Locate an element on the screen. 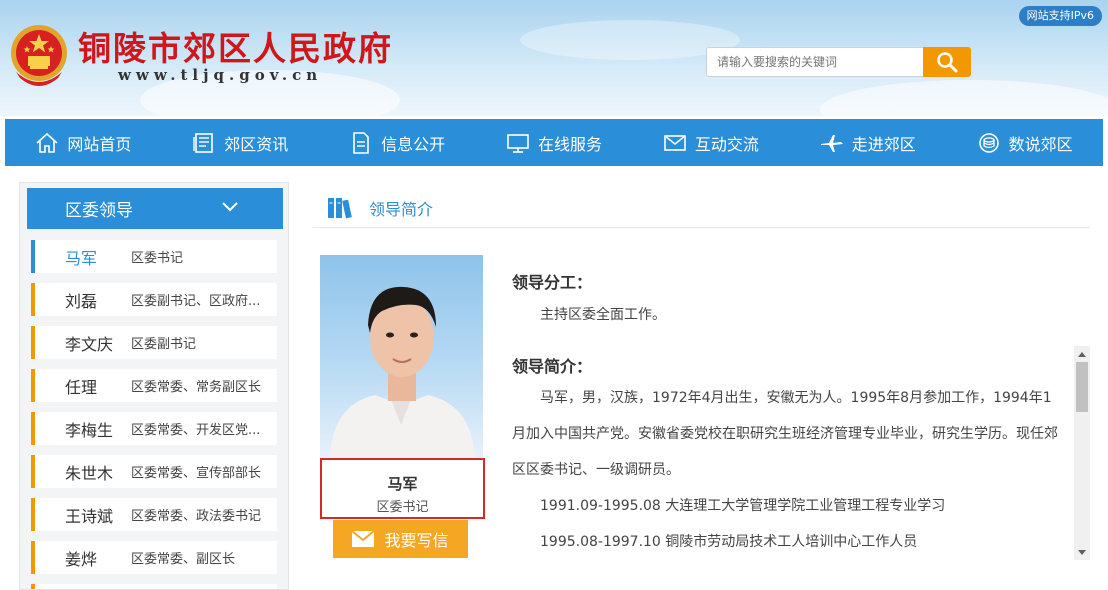 This screenshot has height=590, width=1108. document-icon is located at coordinates (361, 142).